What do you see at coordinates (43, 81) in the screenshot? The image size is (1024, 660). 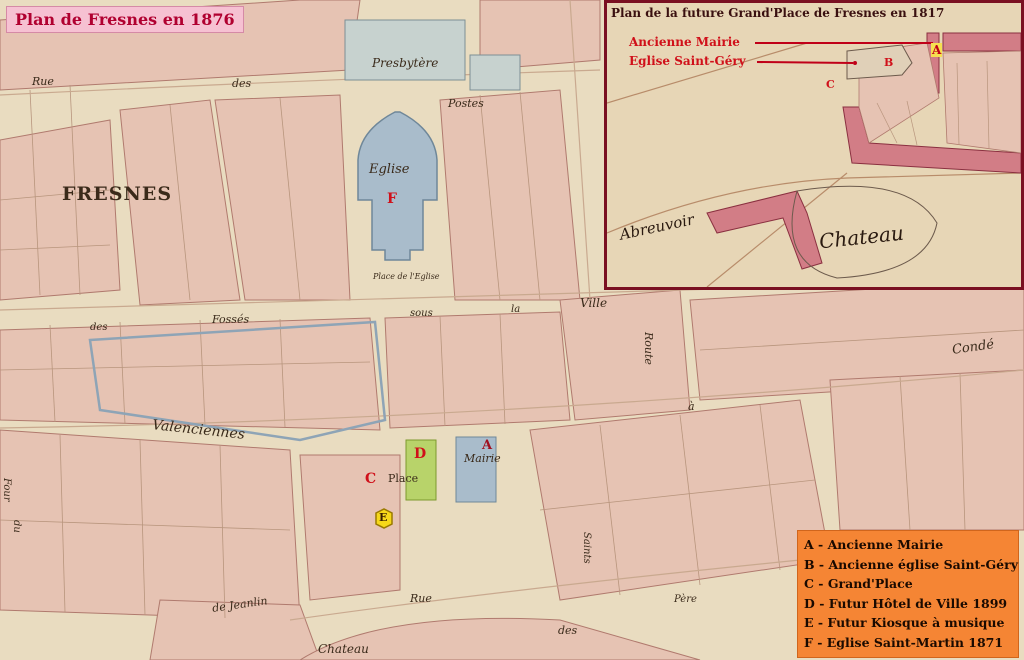 I see `label-rue: Rue` at bounding box center [43, 81].